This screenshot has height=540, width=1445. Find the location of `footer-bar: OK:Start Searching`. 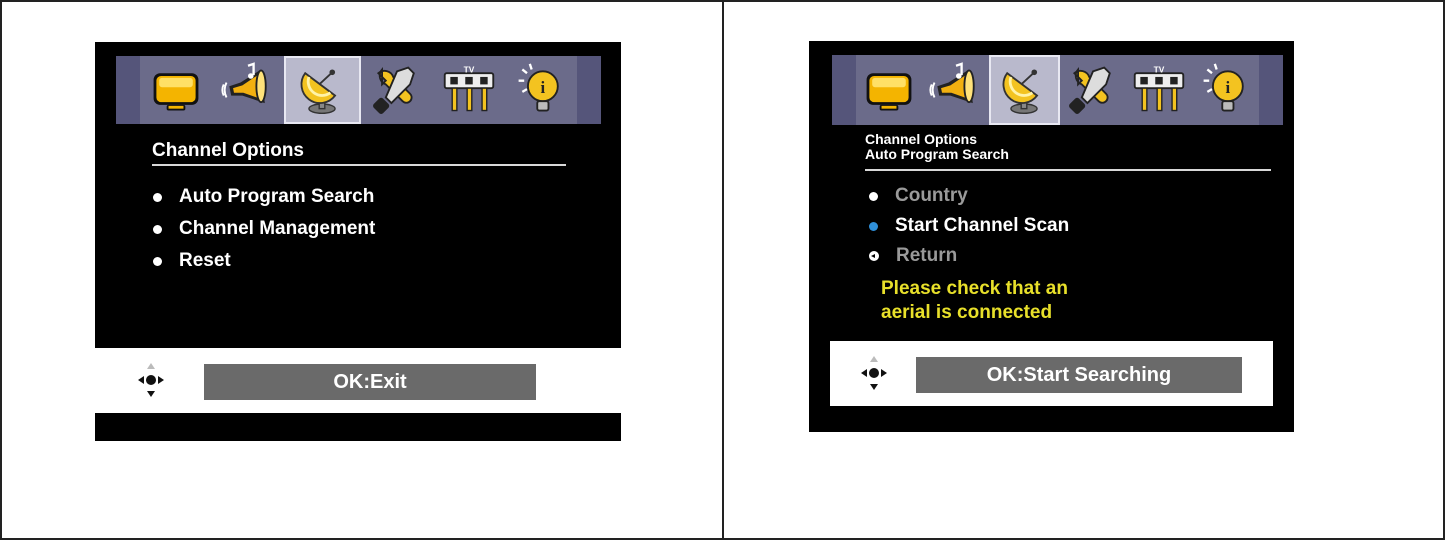

footer-bar: OK:Start Searching is located at coordinates (1051, 373).